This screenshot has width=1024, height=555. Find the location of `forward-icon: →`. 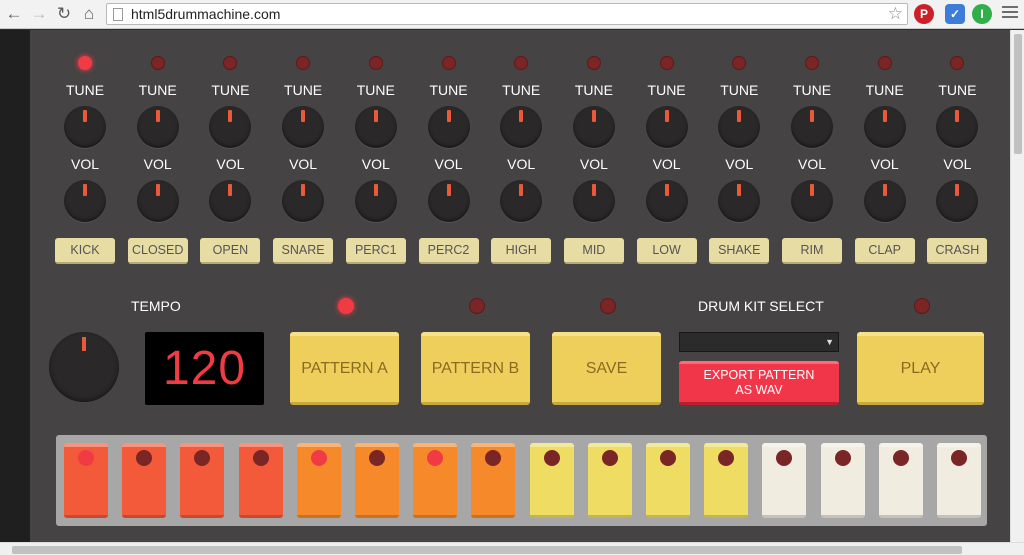

forward-icon: → is located at coordinates (39, 14).